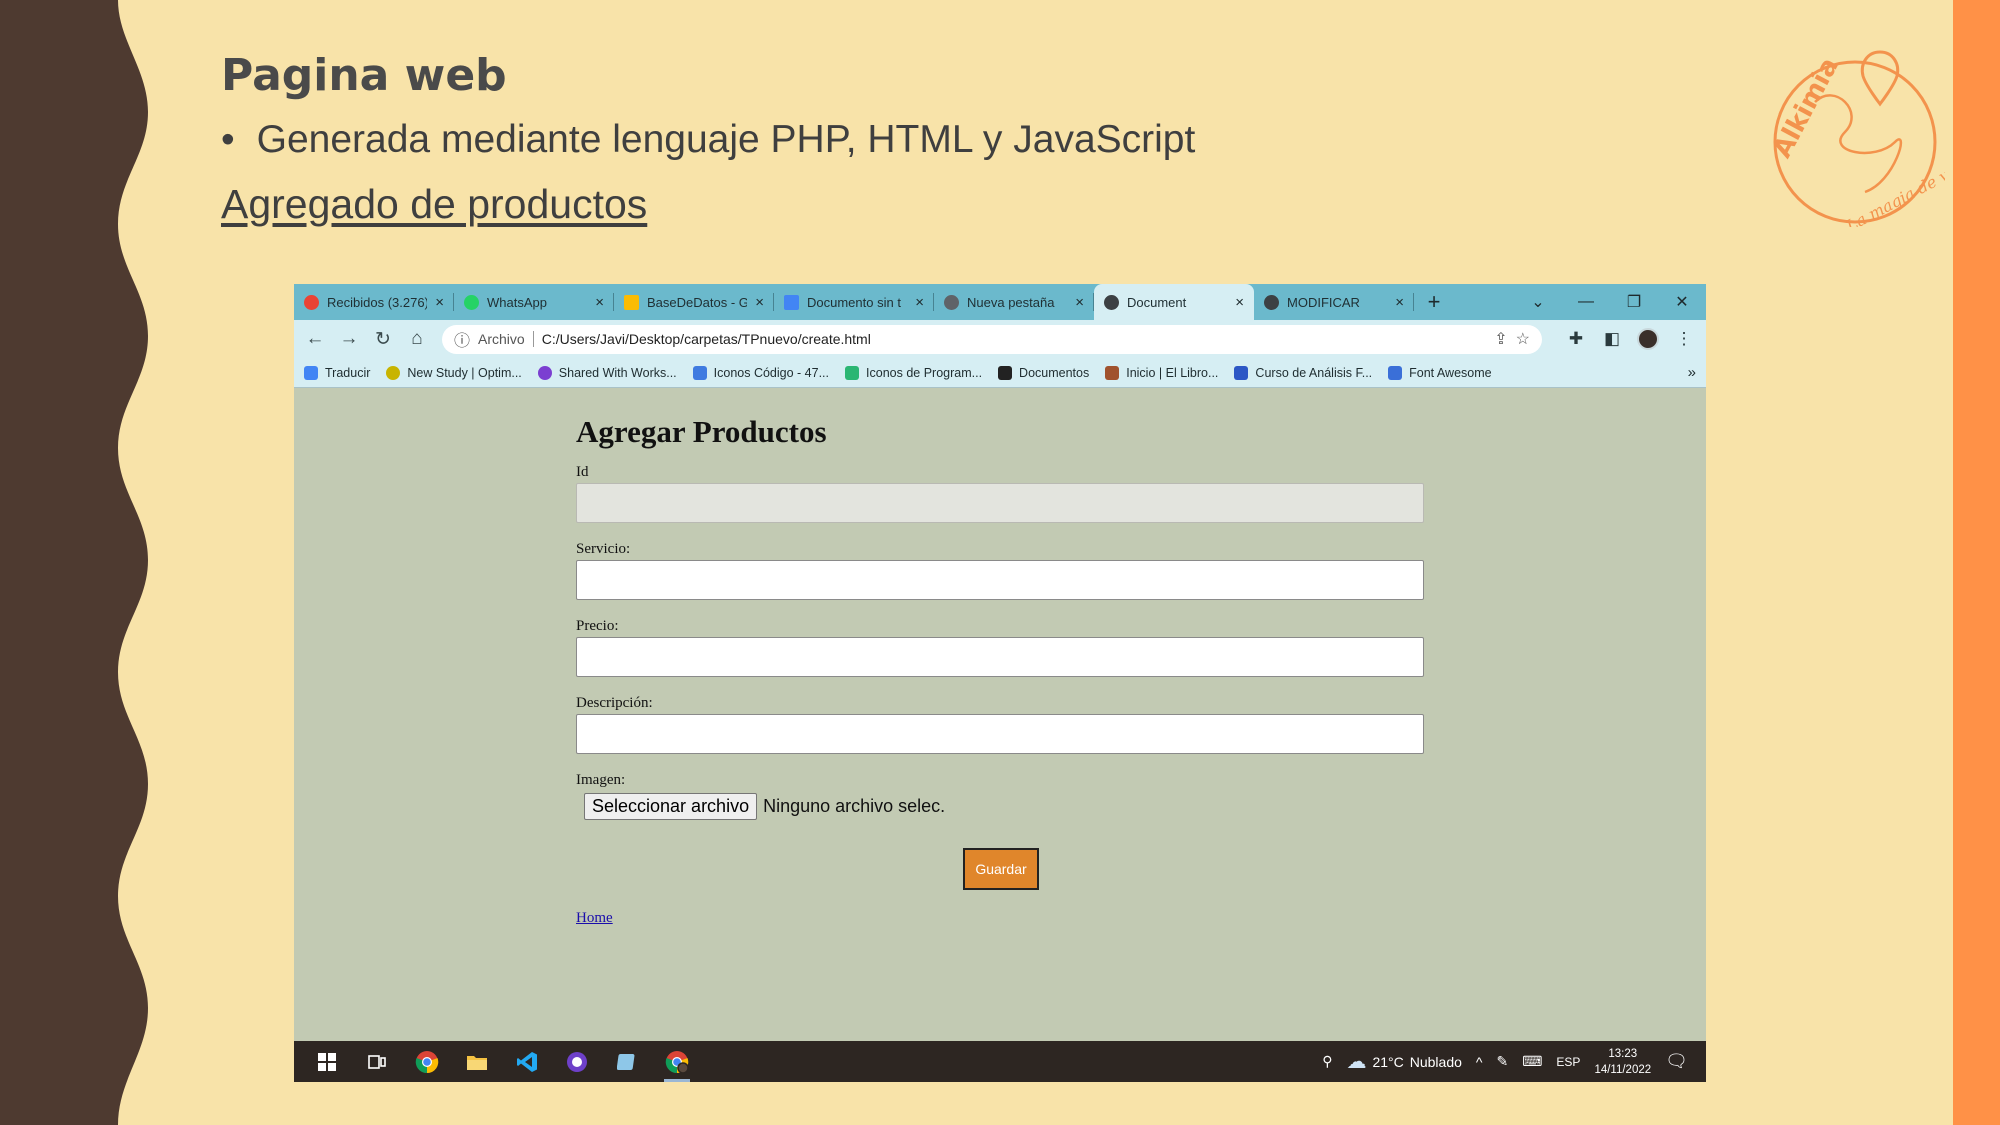  Describe the element at coordinates (417, 339) in the screenshot. I see `home-button: ⌂` at that location.